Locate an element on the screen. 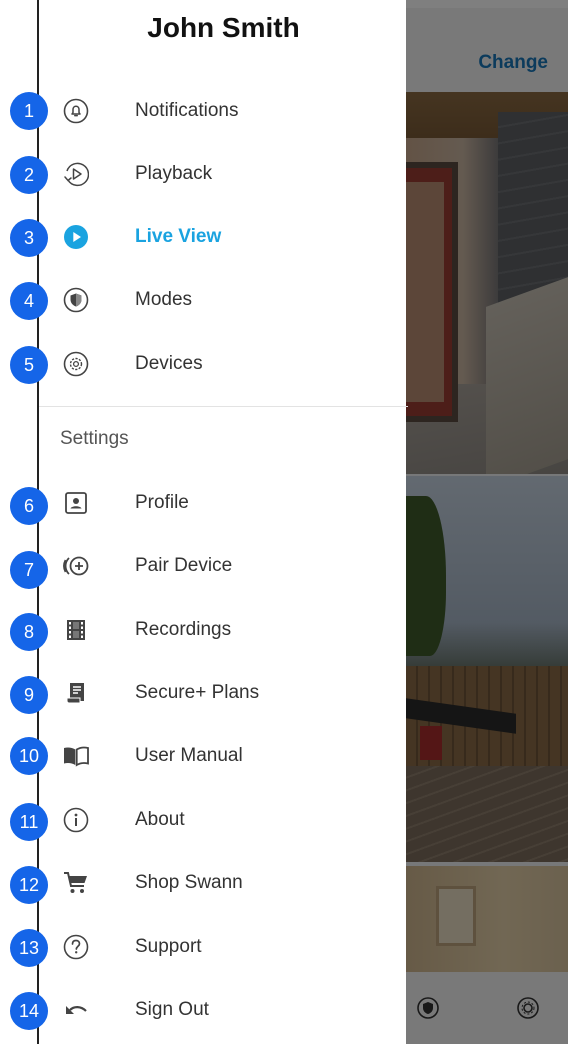  menu-item-live-view: Live View is located at coordinates (223, 237).